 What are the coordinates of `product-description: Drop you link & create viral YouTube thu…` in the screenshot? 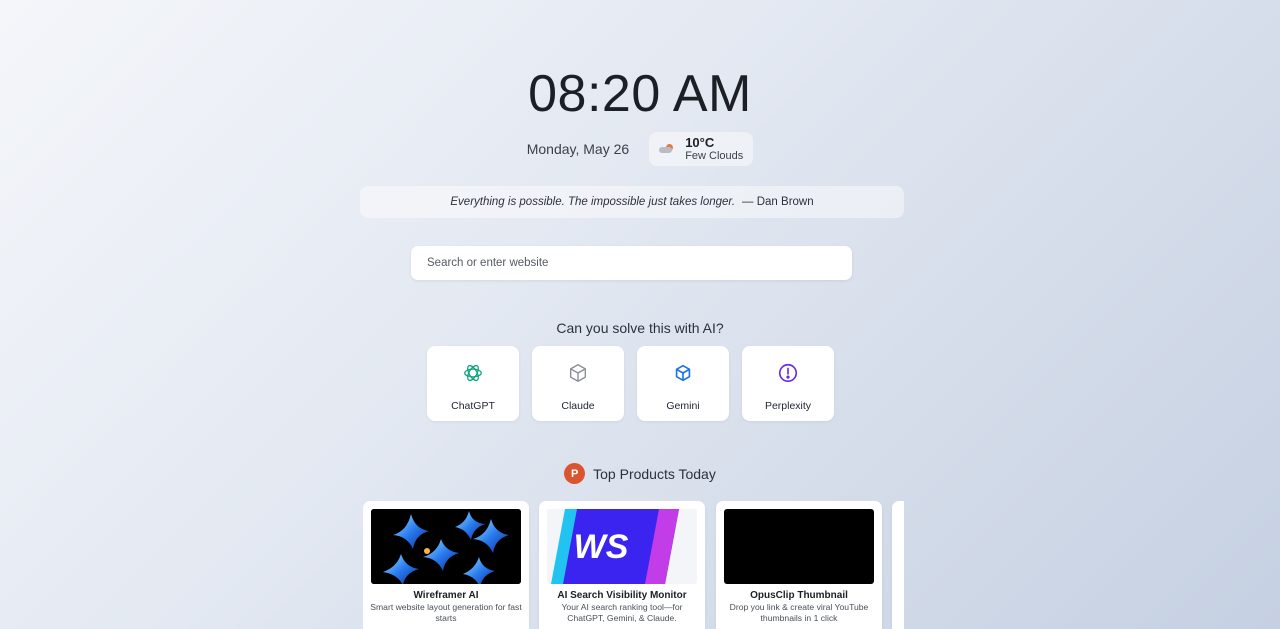 It's located at (799, 612).